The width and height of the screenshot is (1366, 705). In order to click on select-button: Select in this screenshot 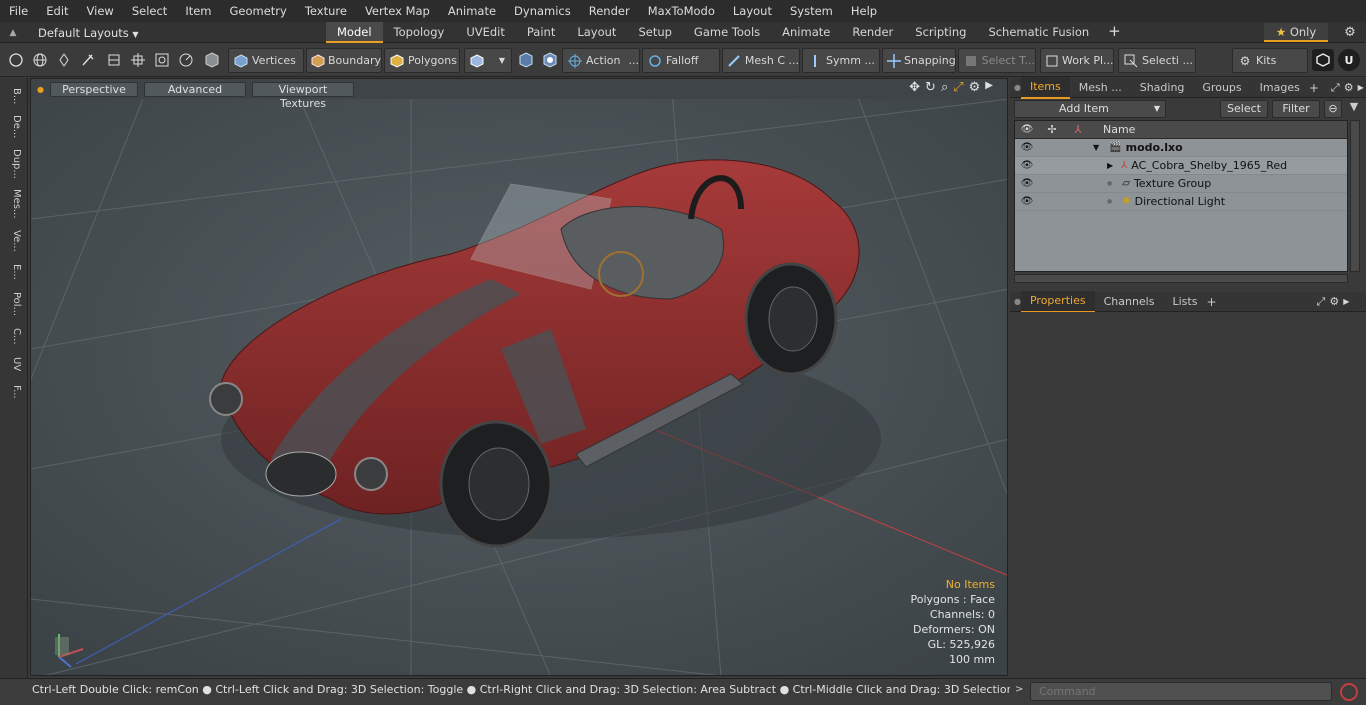, I will do `click(1244, 109)`.